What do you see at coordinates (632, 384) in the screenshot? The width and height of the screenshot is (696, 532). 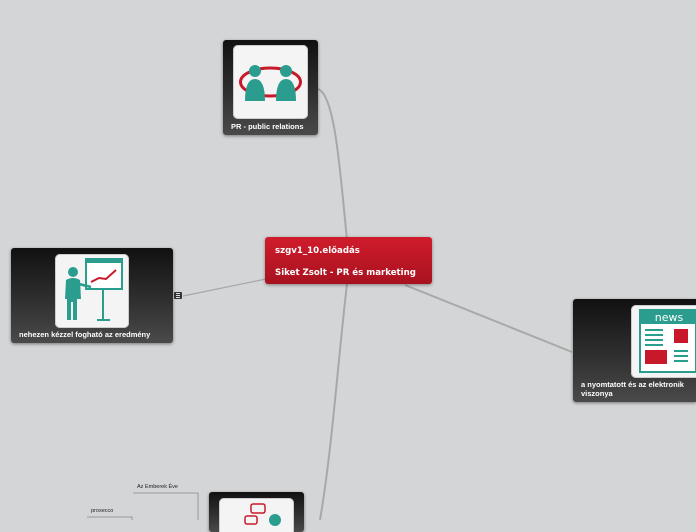 I see `node-label-news-1: a nyomtatott és az elektronik` at bounding box center [632, 384].